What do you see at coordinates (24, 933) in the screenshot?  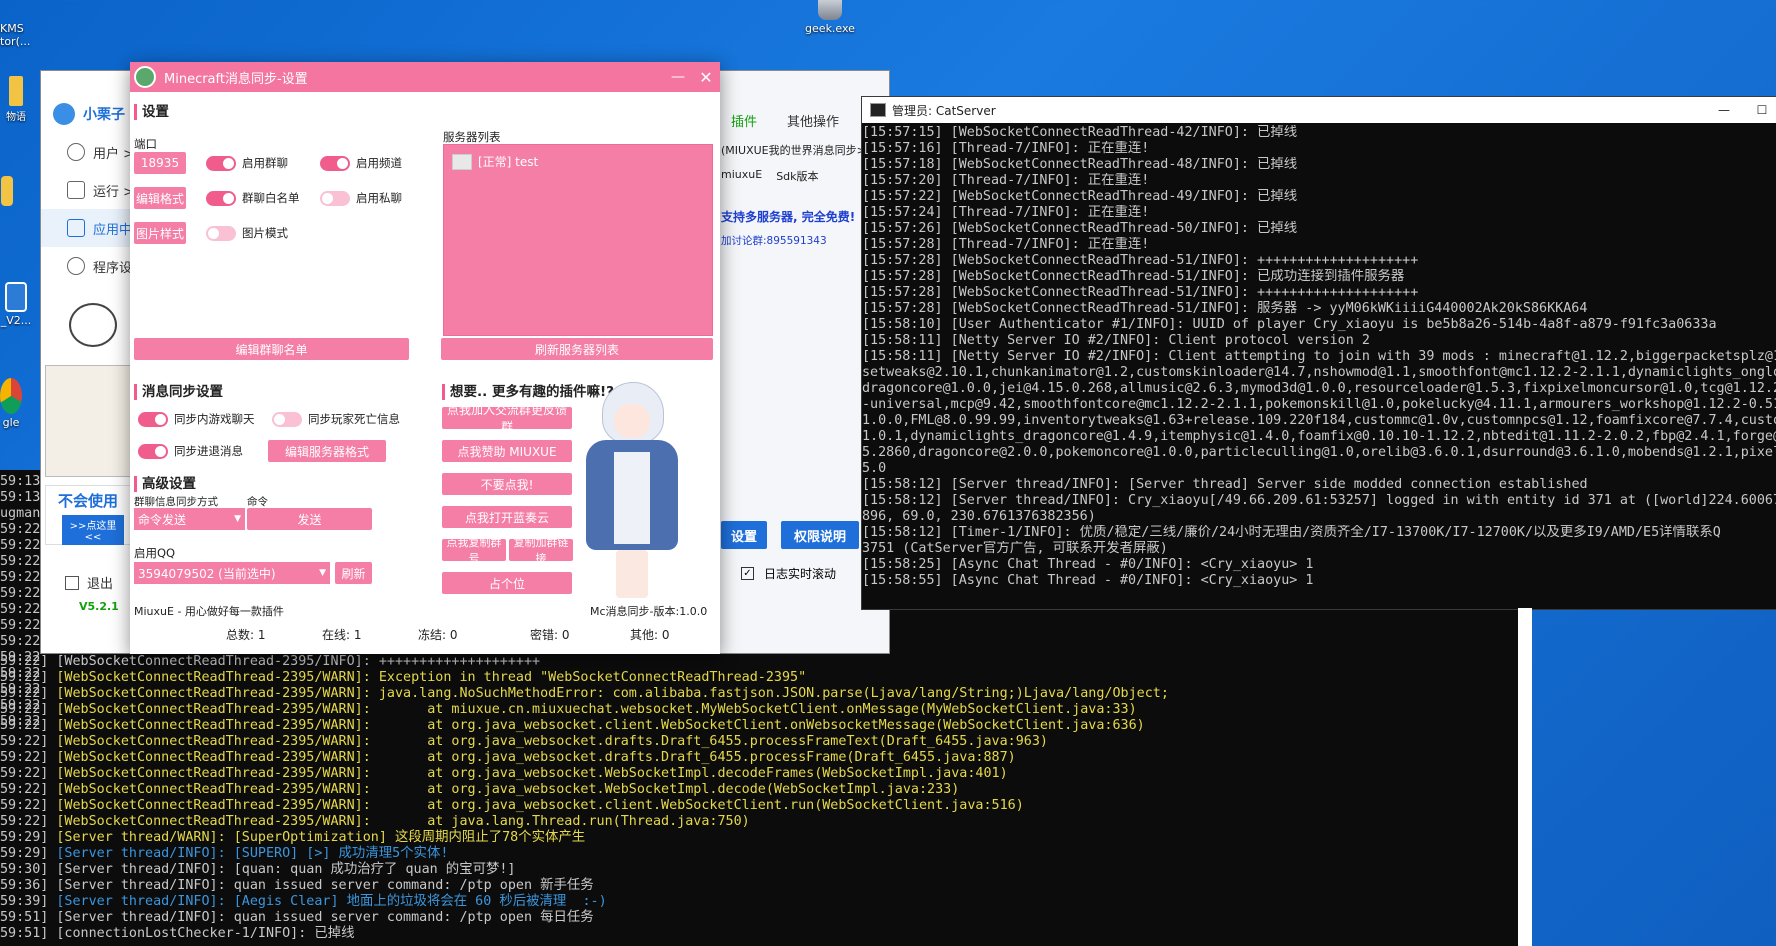 I see `log-timestamp: 59:51]` at bounding box center [24, 933].